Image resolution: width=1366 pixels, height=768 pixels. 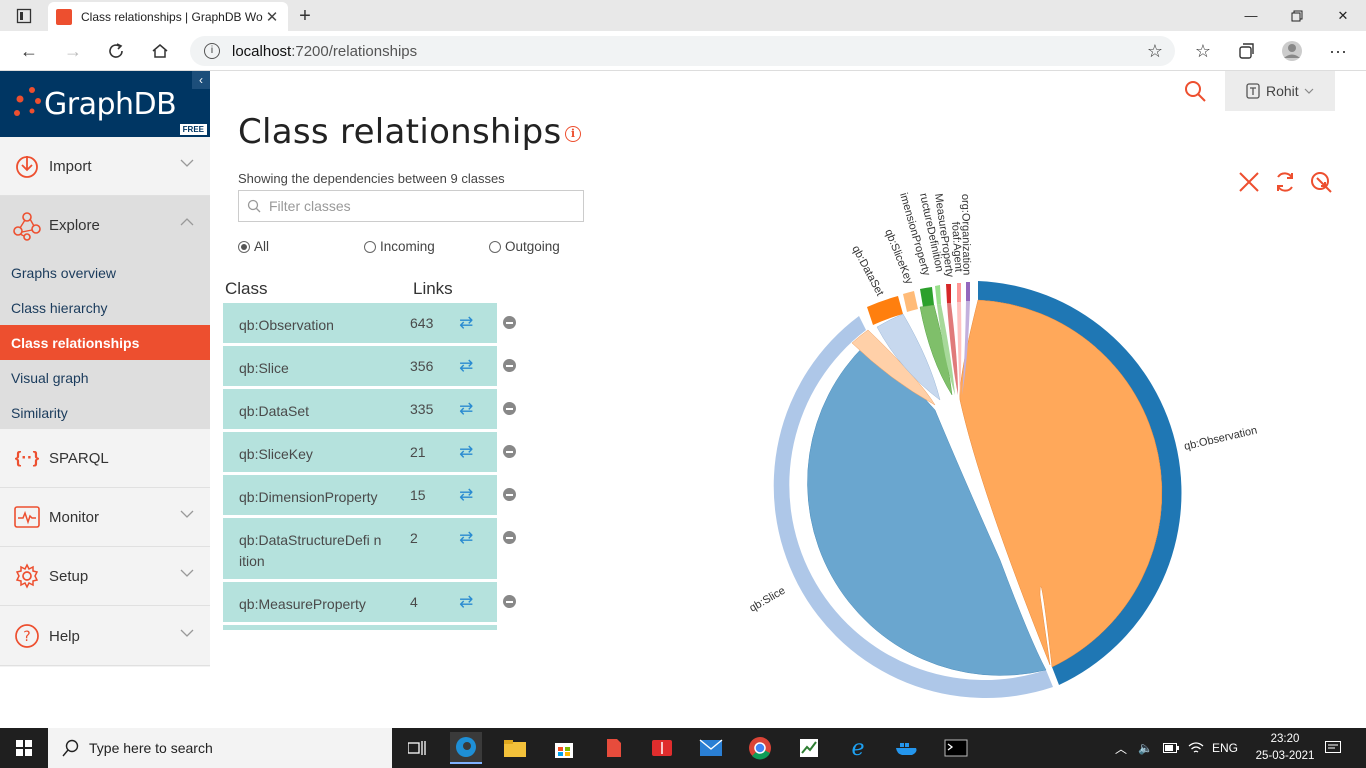 What do you see at coordinates (1285, 756) in the screenshot?
I see `clock-date: 25-03-2021` at bounding box center [1285, 756].